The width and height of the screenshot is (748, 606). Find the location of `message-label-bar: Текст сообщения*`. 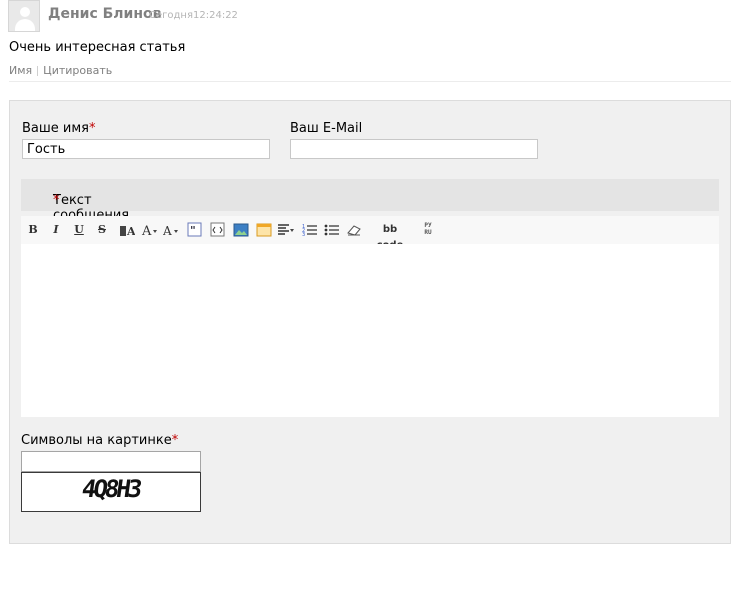

message-label-bar: Текст сообщения* is located at coordinates (370, 201).